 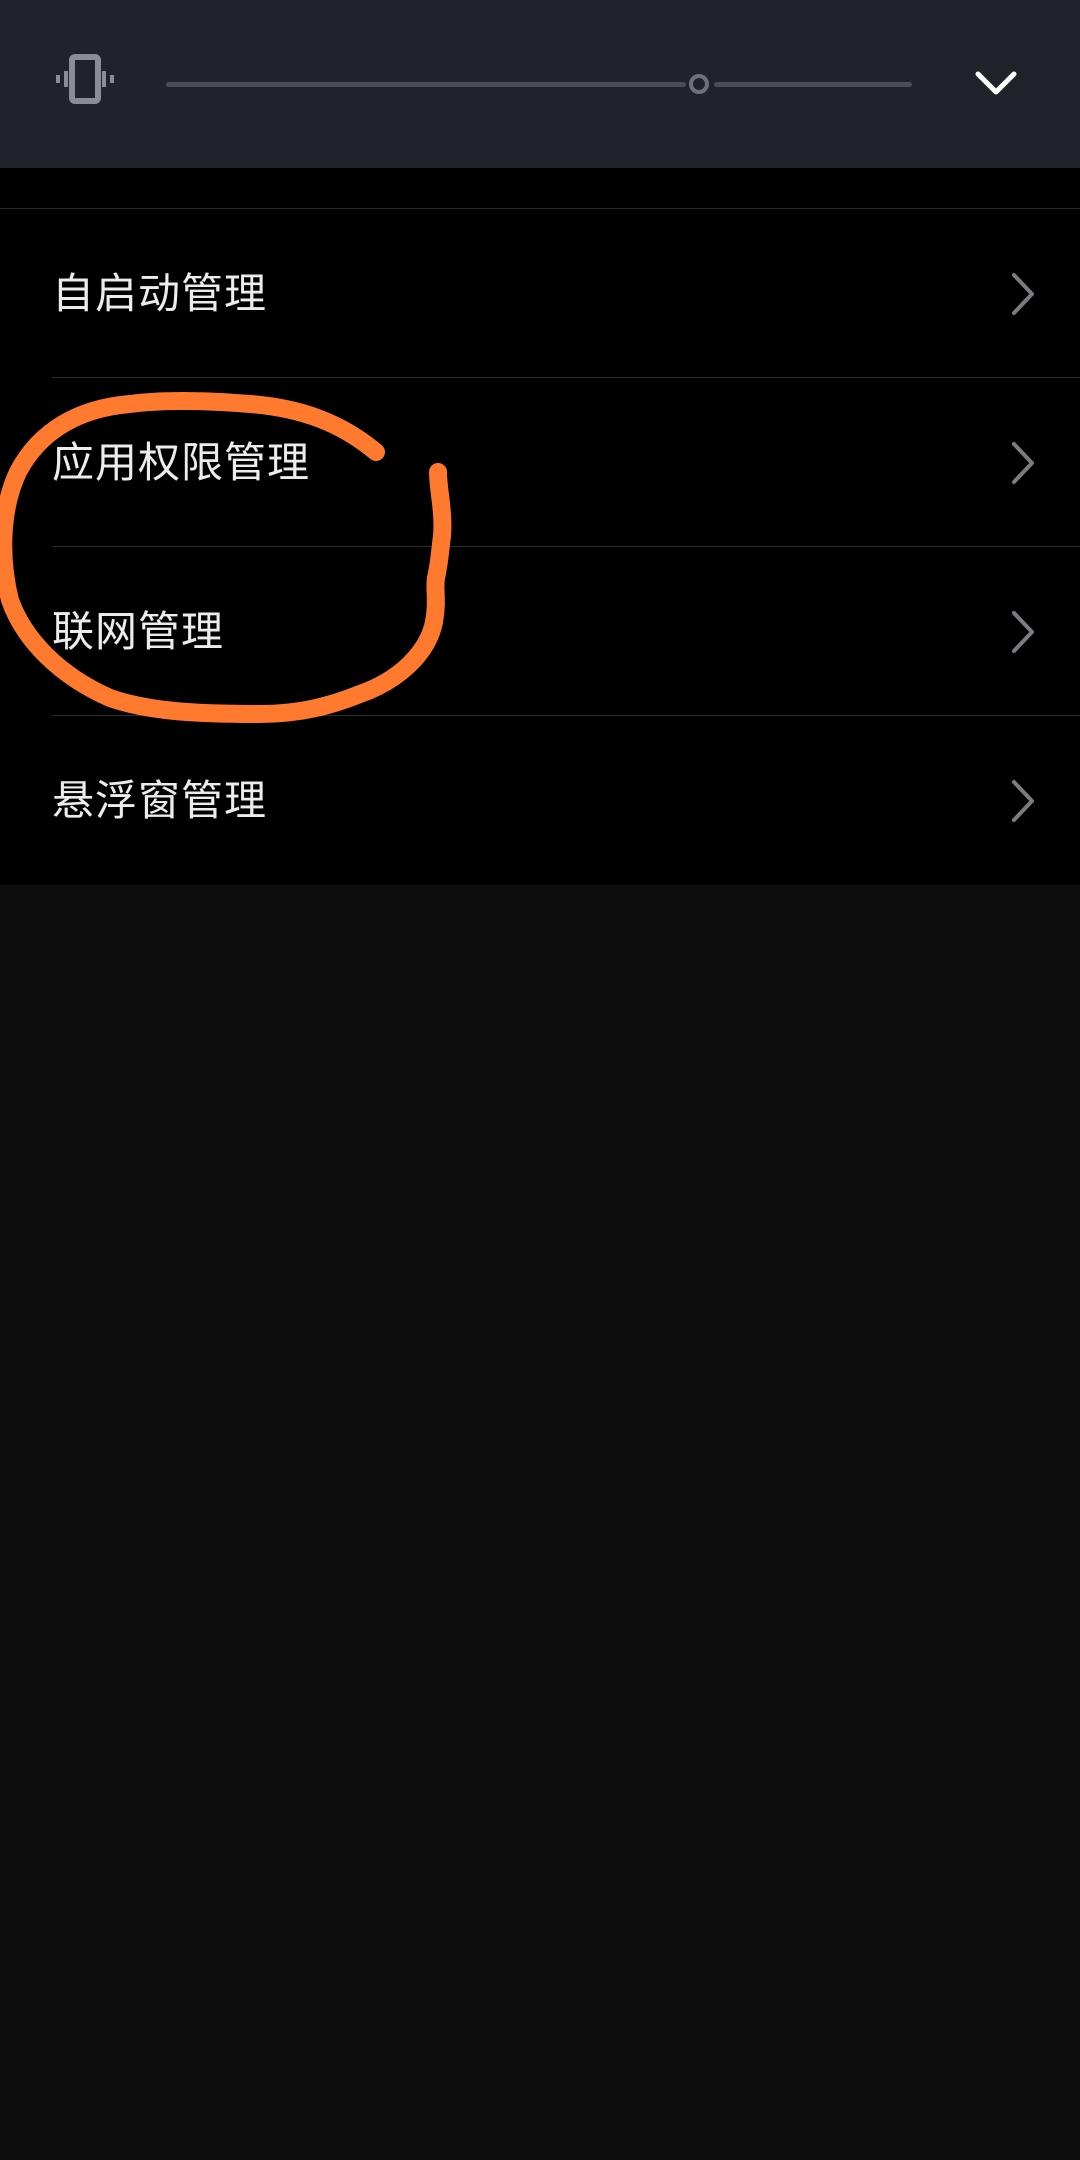 I want to click on chevron-down-icon, so click(x=996, y=84).